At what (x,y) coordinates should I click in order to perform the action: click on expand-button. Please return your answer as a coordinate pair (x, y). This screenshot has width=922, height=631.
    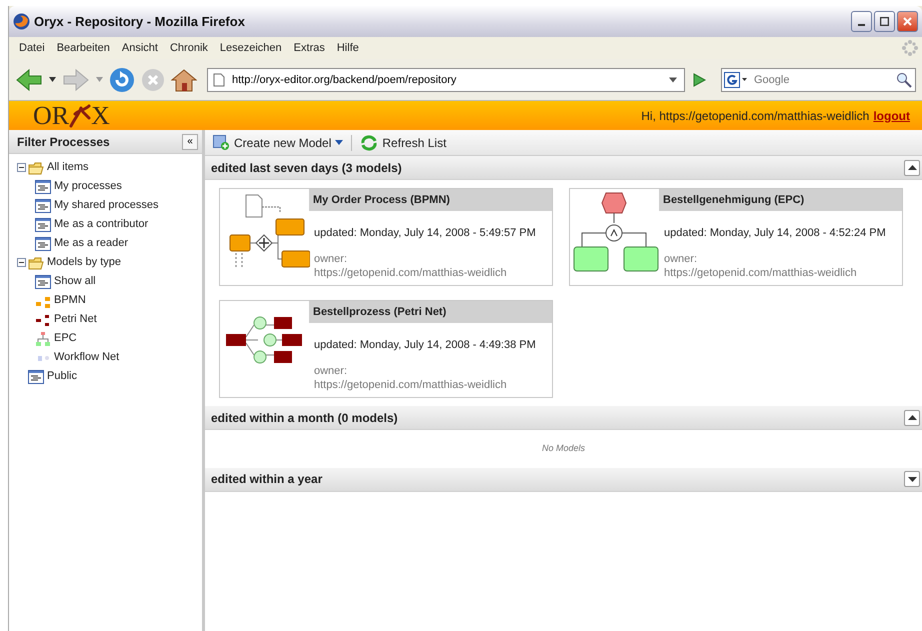
    Looking at the image, I should click on (912, 479).